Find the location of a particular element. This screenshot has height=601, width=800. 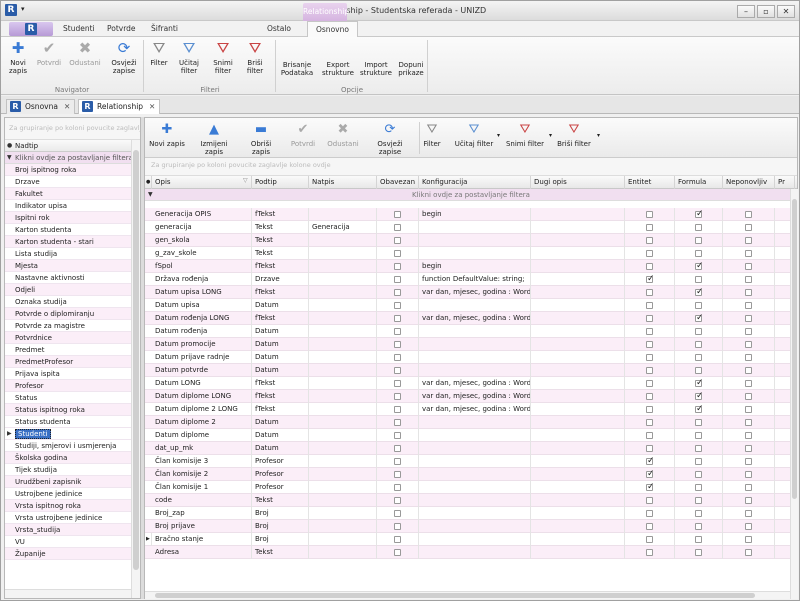

table-row: Broj prijave Broj is located at coordinates (467, 526).